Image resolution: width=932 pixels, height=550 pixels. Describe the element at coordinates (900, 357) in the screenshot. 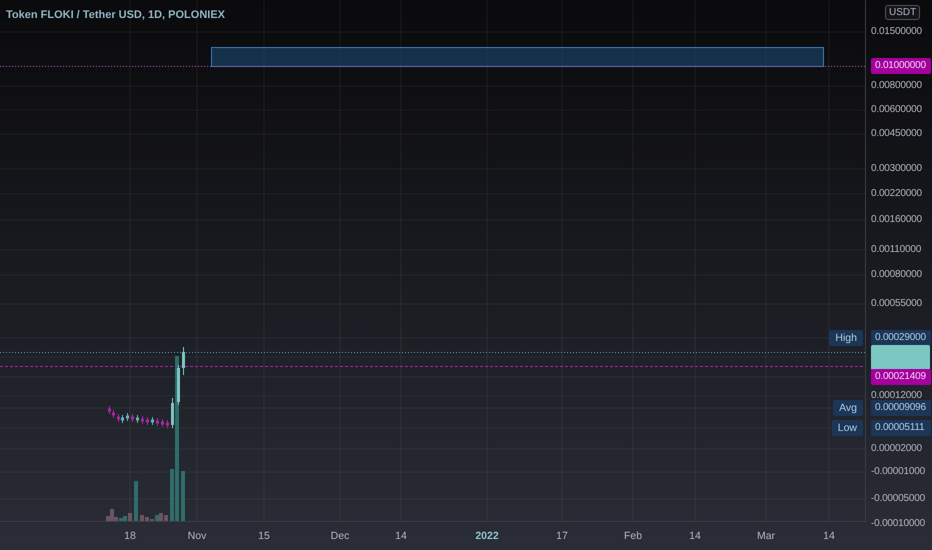

I see `current-price-label` at that location.